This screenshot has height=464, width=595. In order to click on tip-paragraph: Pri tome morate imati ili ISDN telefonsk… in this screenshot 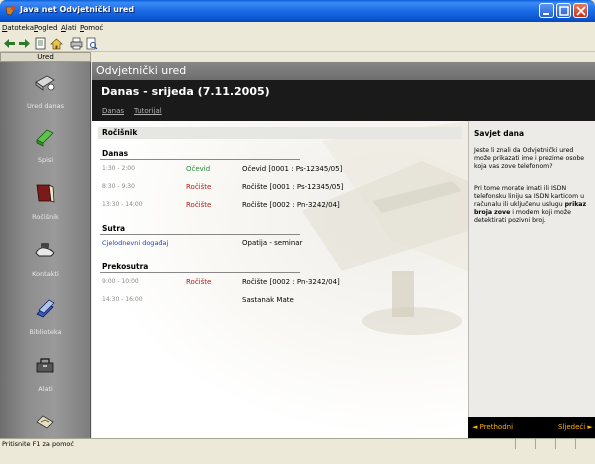, I will do `click(530, 204)`.